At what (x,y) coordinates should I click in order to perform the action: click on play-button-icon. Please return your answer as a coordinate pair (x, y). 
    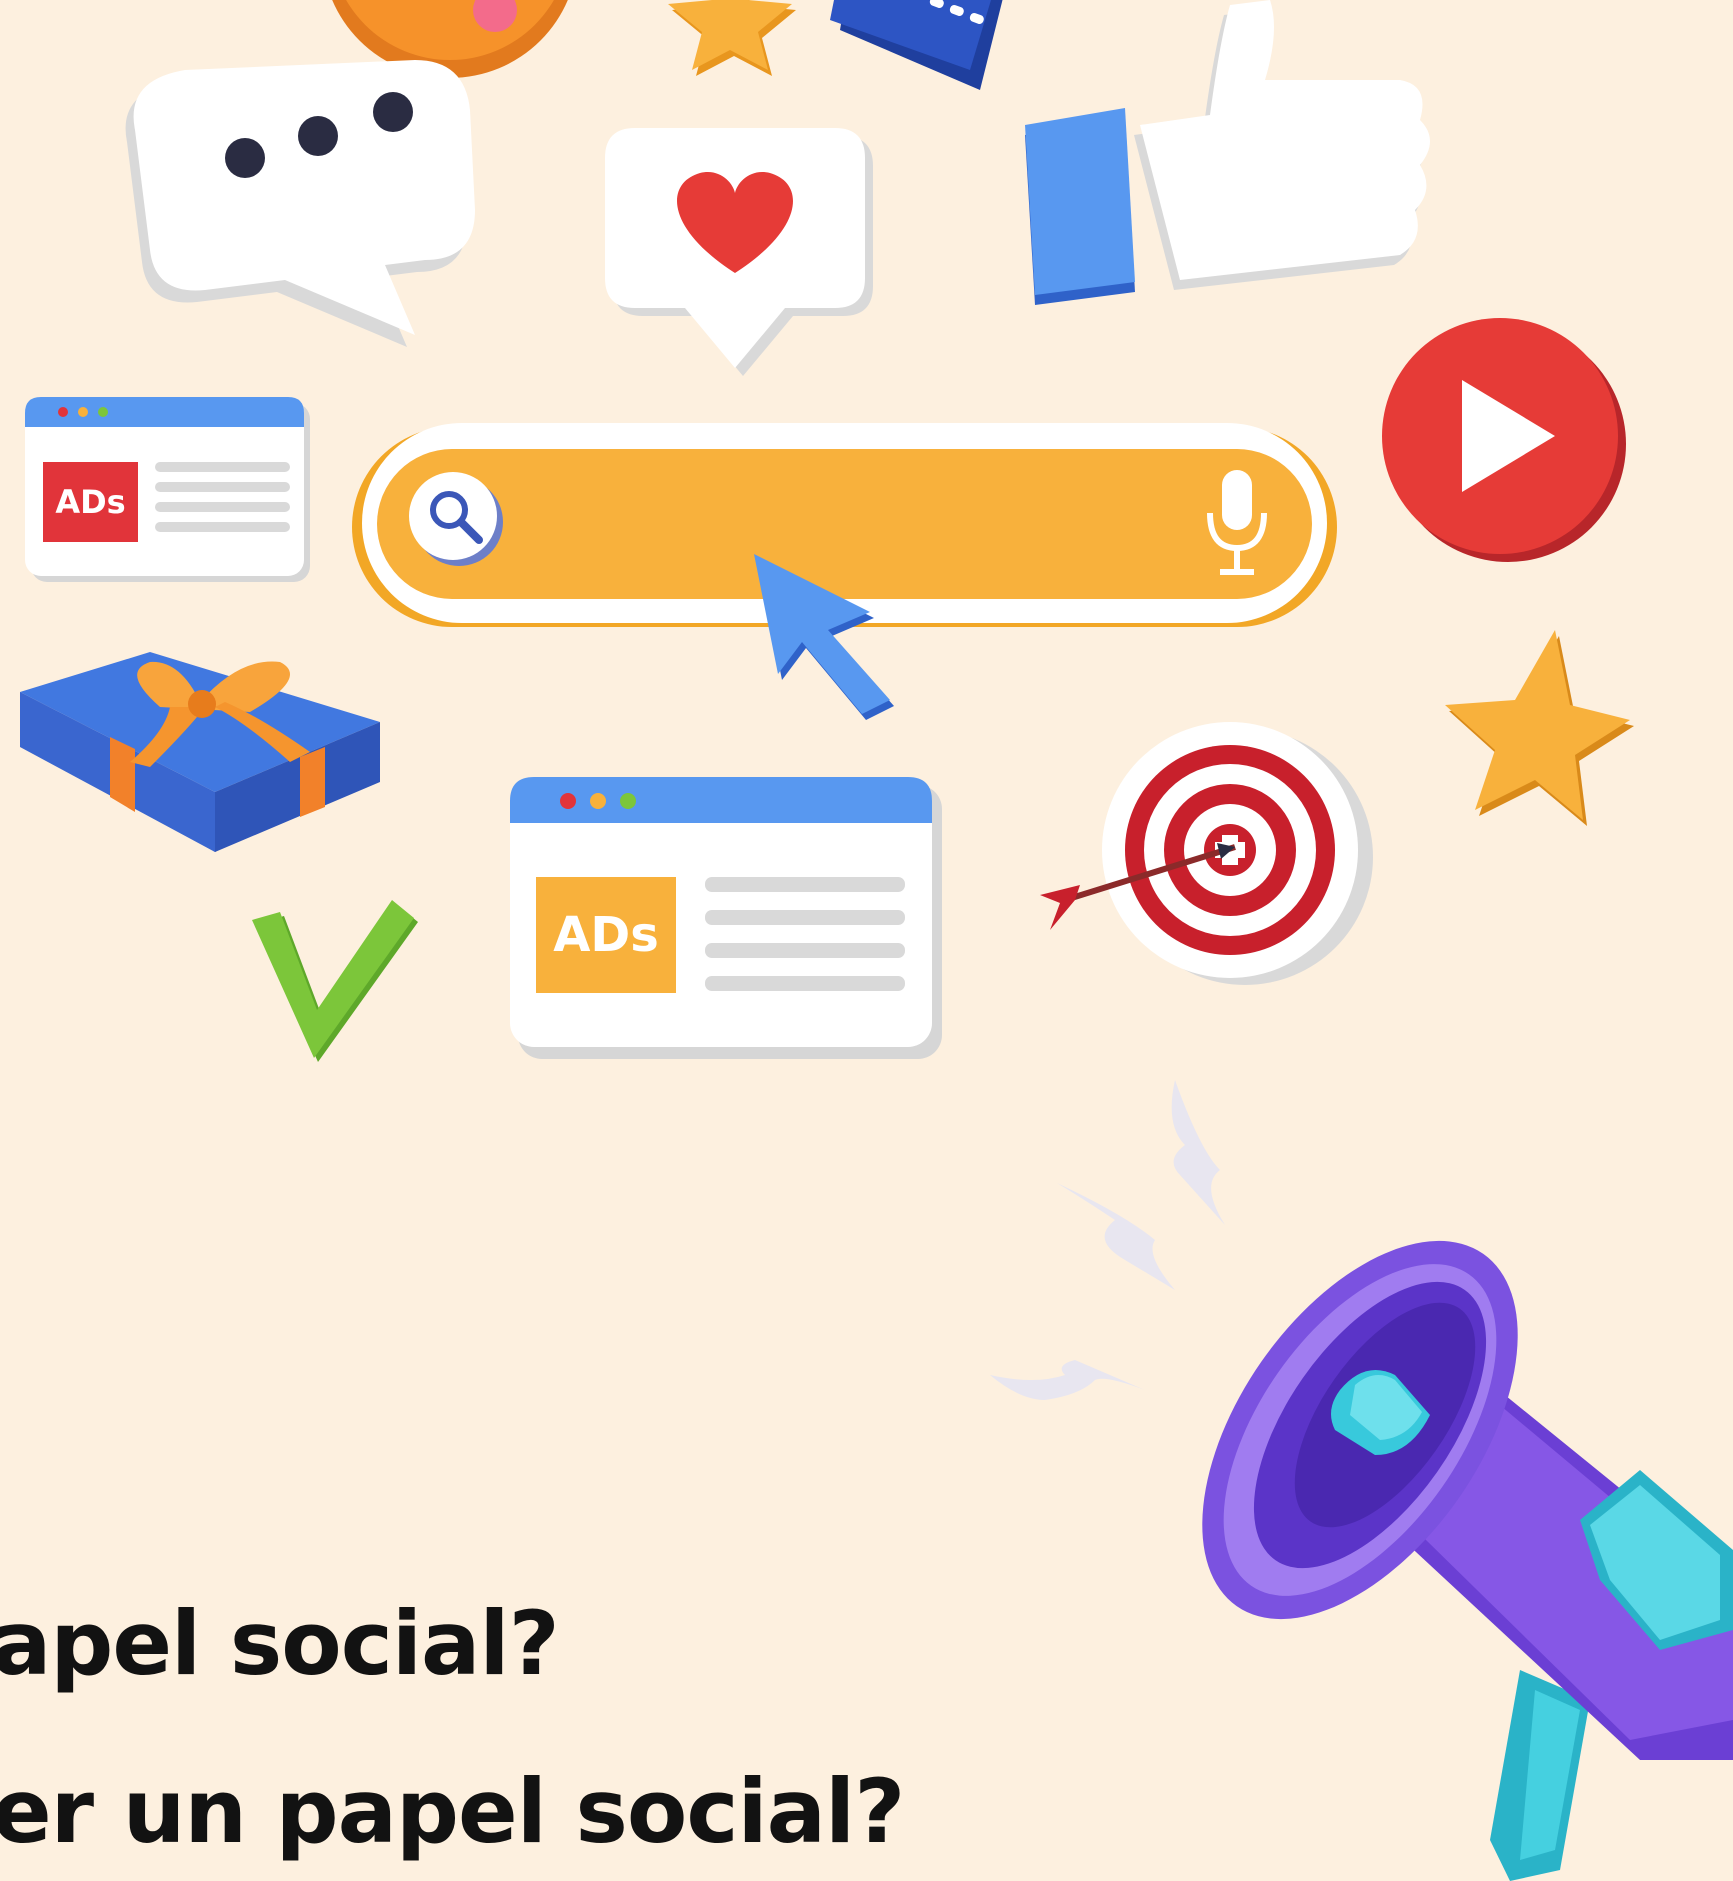
    Looking at the image, I should click on (1504, 440).